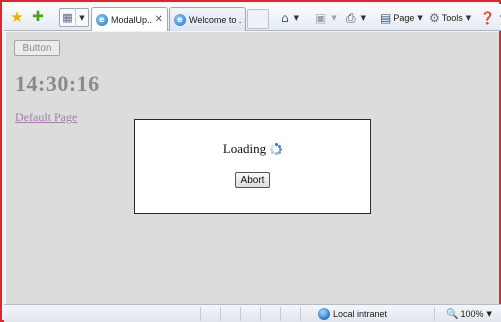  Describe the element at coordinates (285, 18) in the screenshot. I see `home-icon: ⌂` at that location.